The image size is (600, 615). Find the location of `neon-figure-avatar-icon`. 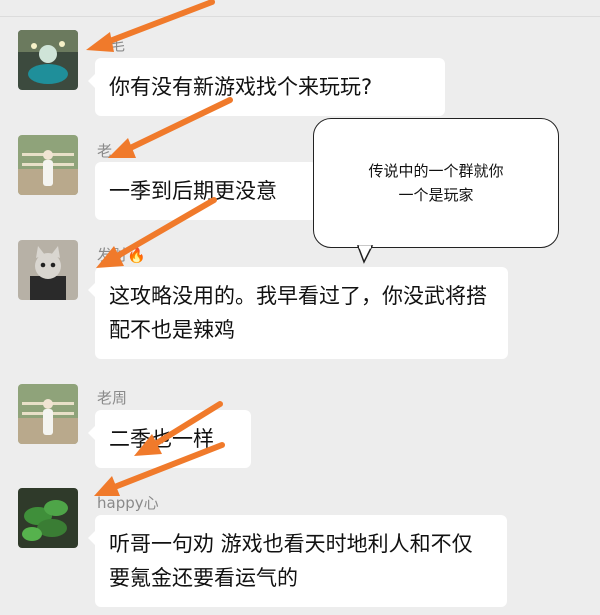

neon-figure-avatar-icon is located at coordinates (48, 60).